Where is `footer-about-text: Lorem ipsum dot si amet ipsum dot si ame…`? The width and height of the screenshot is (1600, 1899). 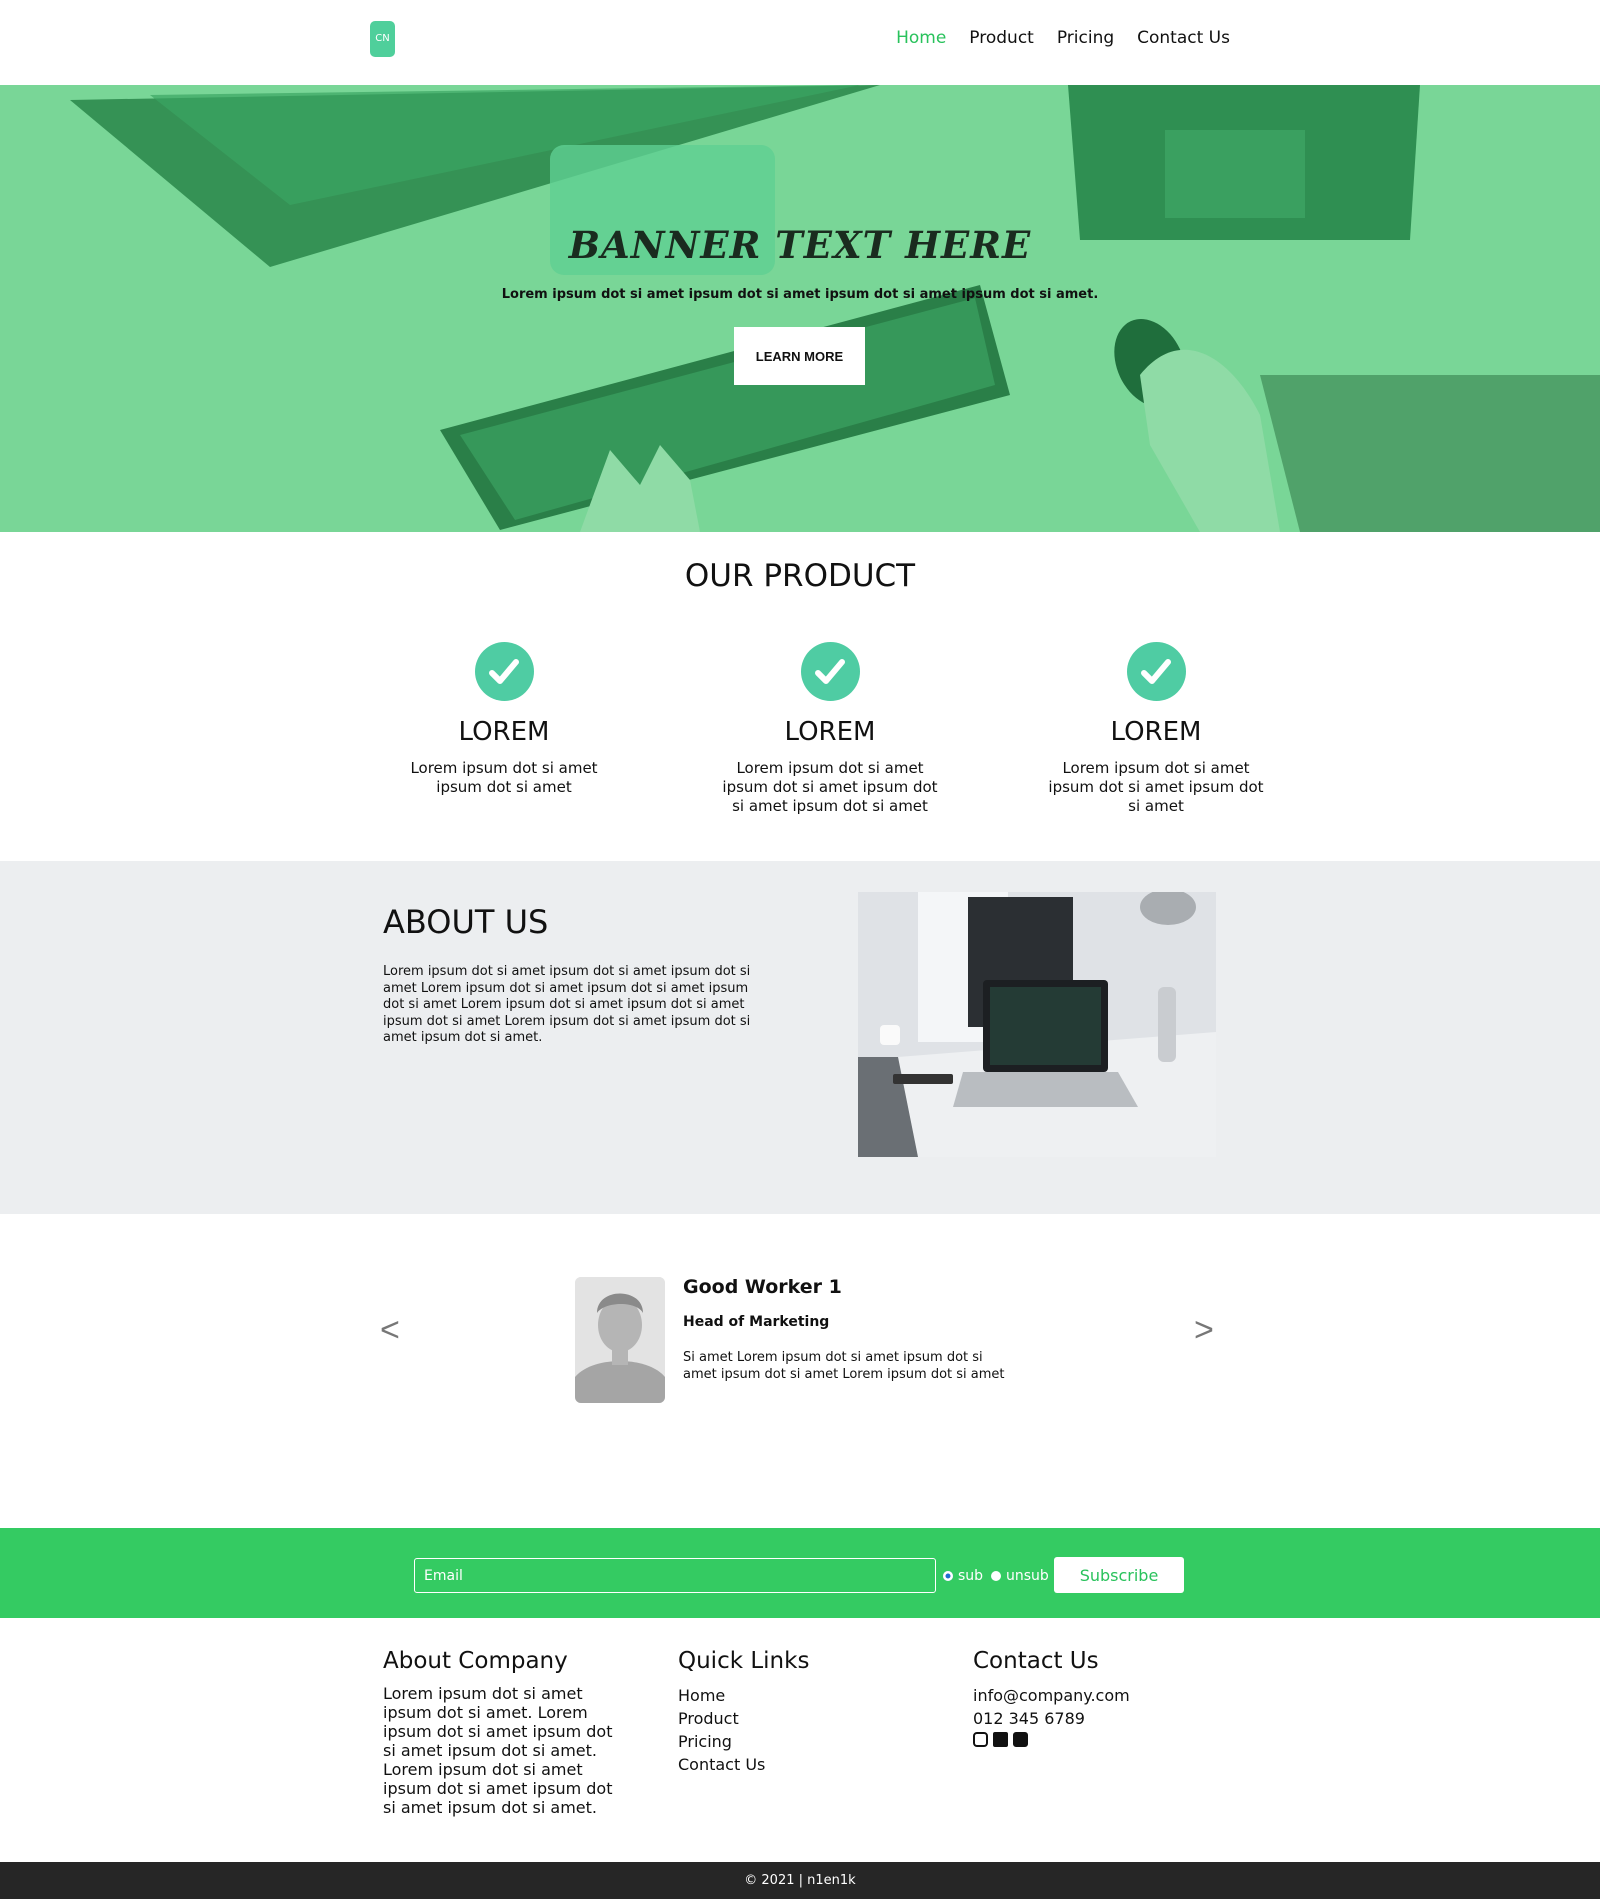 footer-about-text: Lorem ipsum dot si amet ipsum dot si ame… is located at coordinates (498, 1750).